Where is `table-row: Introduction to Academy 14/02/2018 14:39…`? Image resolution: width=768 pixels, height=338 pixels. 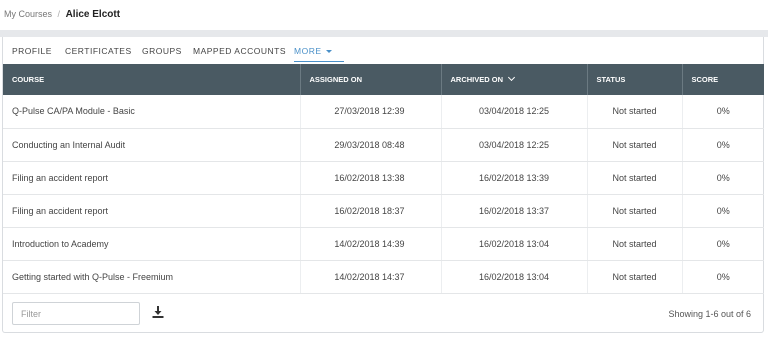 table-row: Introduction to Academy 14/02/2018 14:39… is located at coordinates (383, 244).